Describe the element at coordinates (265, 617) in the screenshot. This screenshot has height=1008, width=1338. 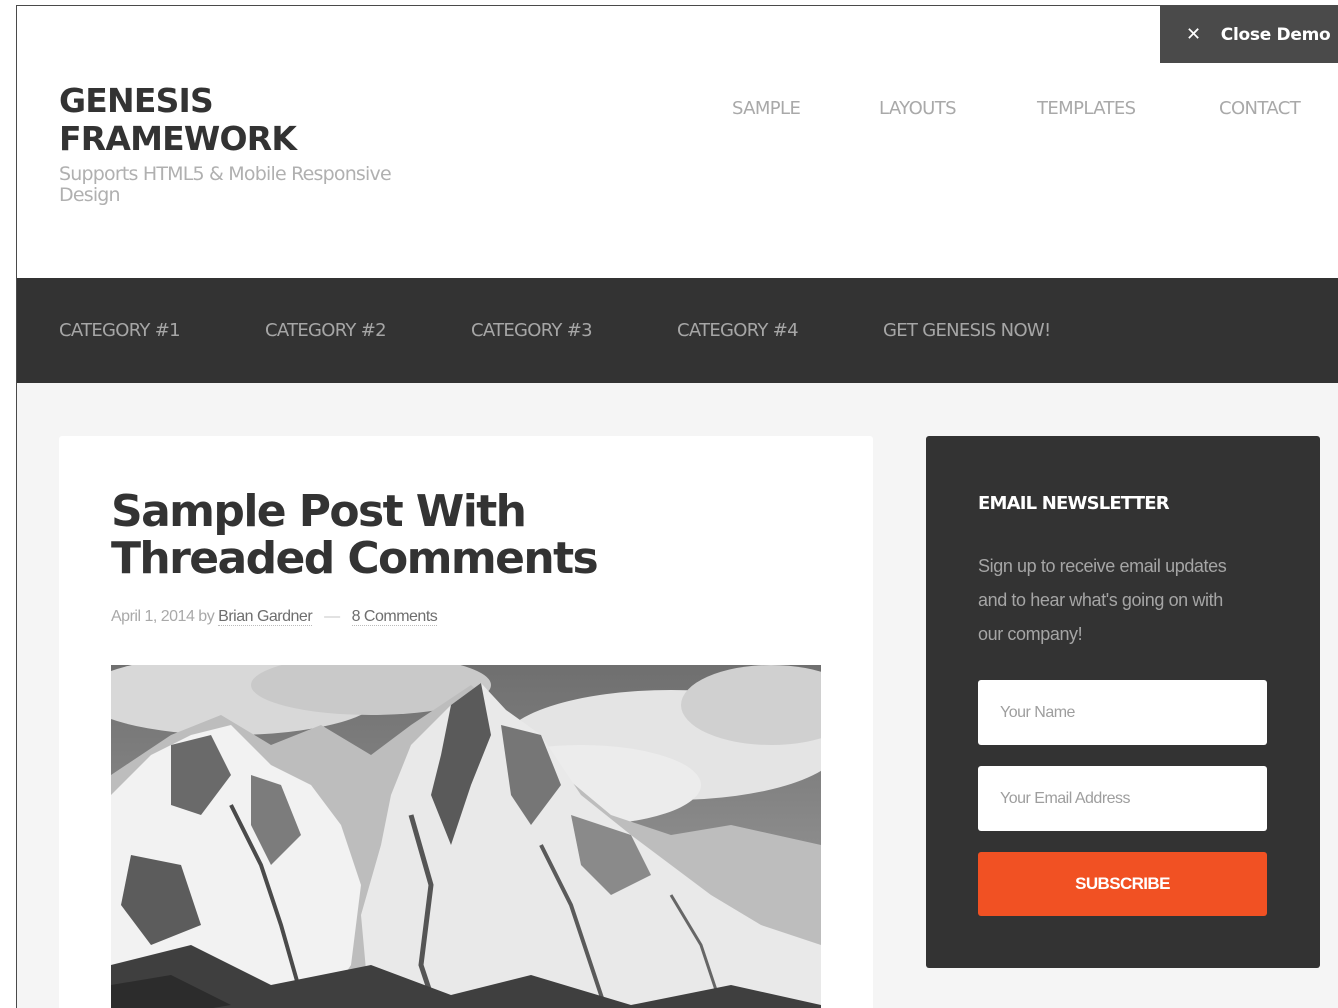
I see `post-author-link: Brian Gardner` at that location.